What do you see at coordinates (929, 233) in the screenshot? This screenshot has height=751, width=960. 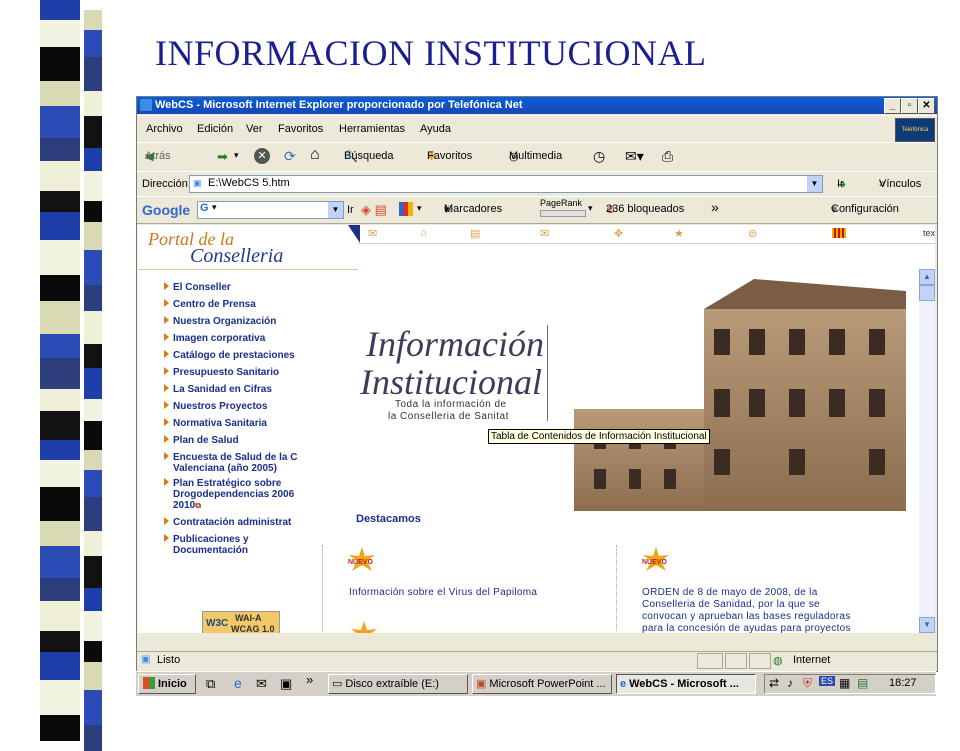 I see `text-version-link: tex` at bounding box center [929, 233].